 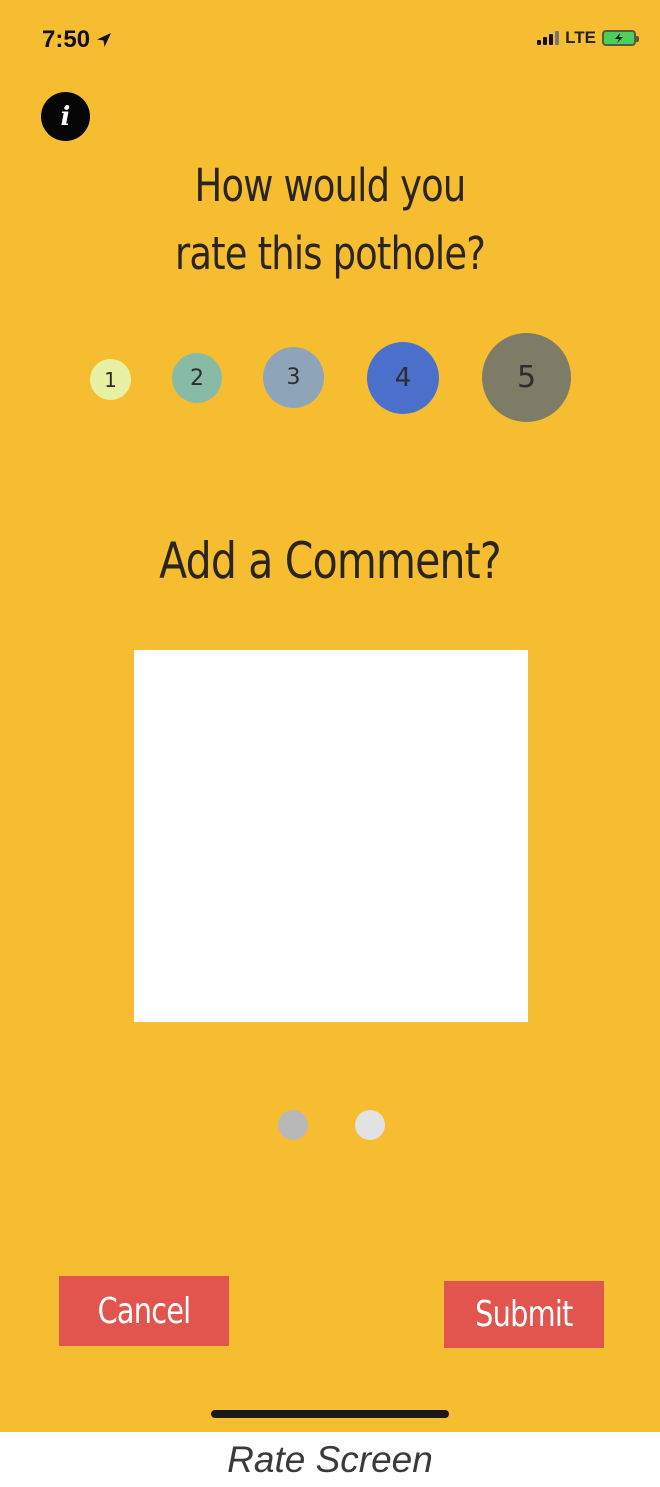 I want to click on submit-button-label: Submit, so click(x=524, y=1314).